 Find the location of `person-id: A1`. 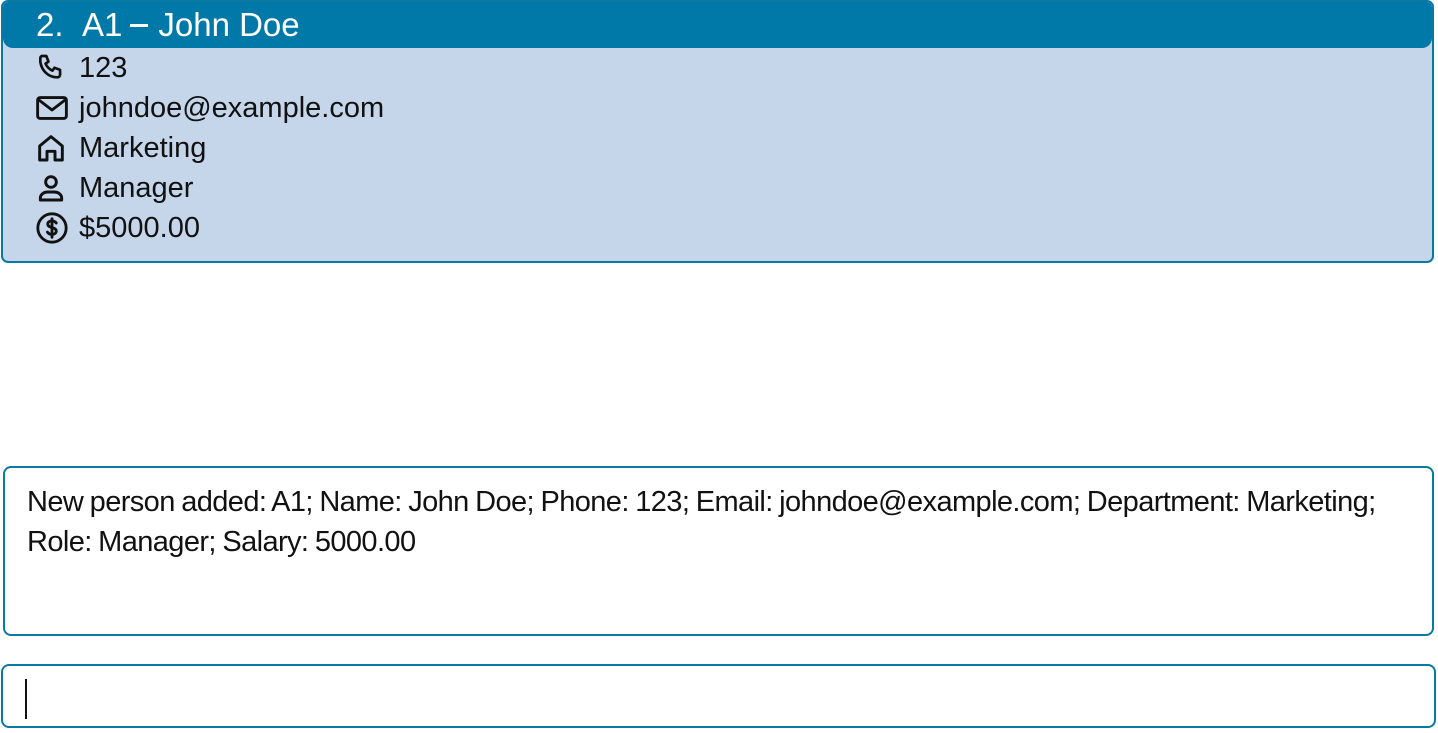

person-id: A1 is located at coordinates (102, 24).